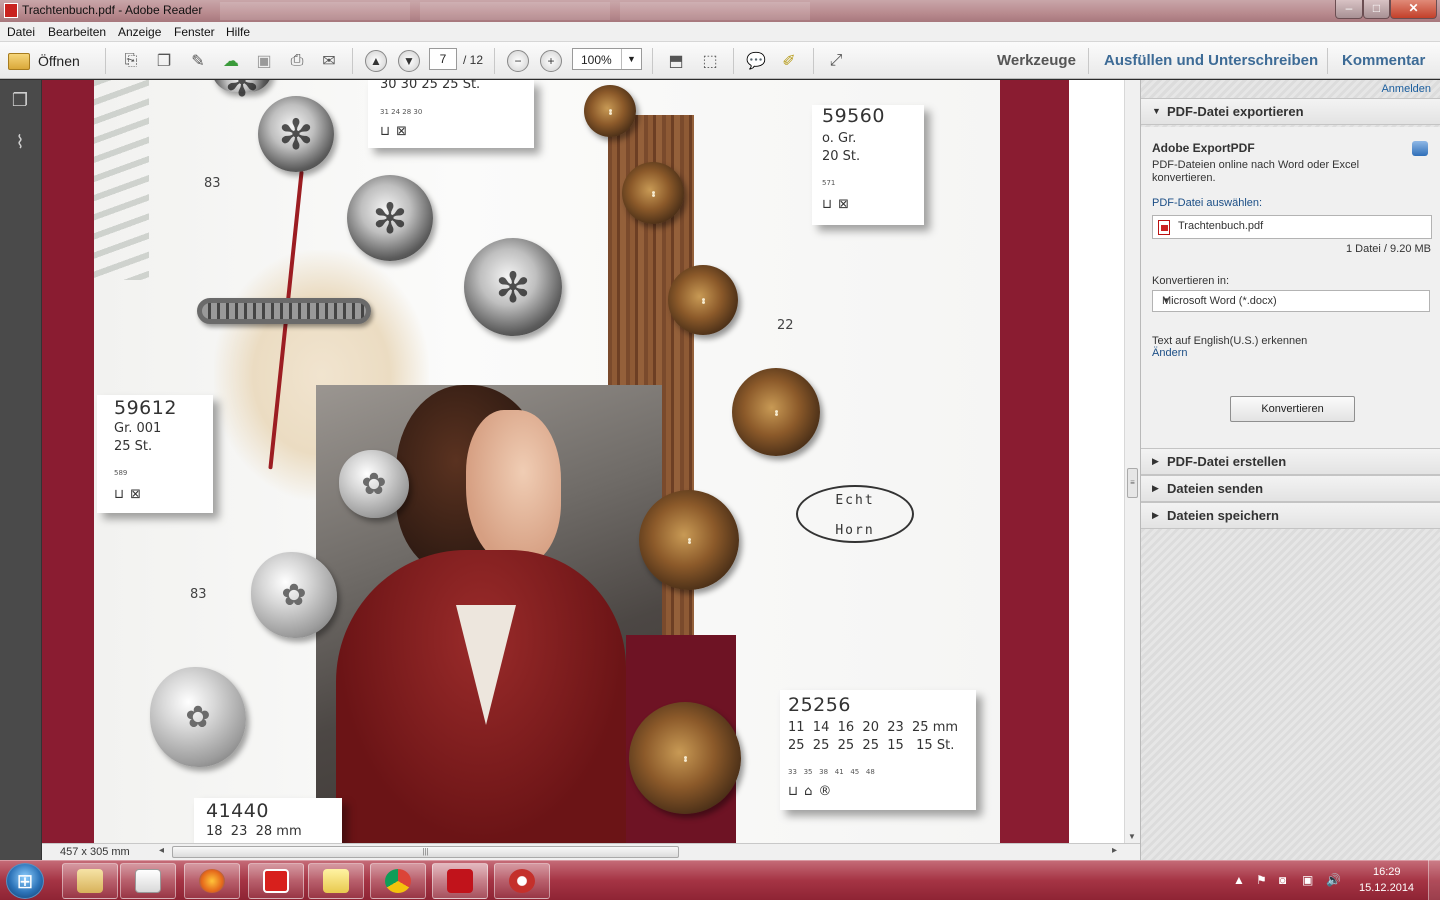 The width and height of the screenshot is (1440, 900). What do you see at coordinates (710, 61) in the screenshot?
I see `fit-width-icon: ⬚` at bounding box center [710, 61].